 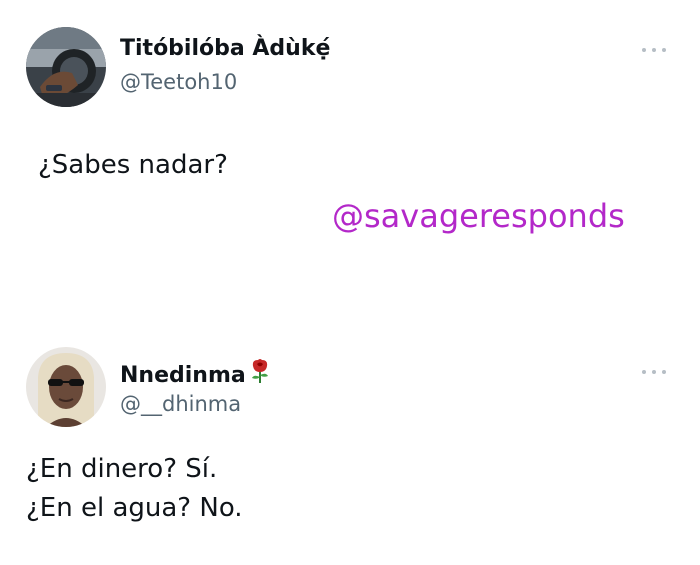 What do you see at coordinates (180, 404) in the screenshot?
I see `user-handle: @__dhinma` at bounding box center [180, 404].